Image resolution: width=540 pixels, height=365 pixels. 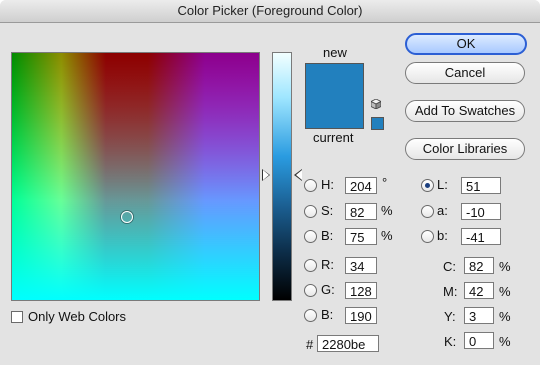 I want to click on ok-button: OK, so click(x=466, y=44).